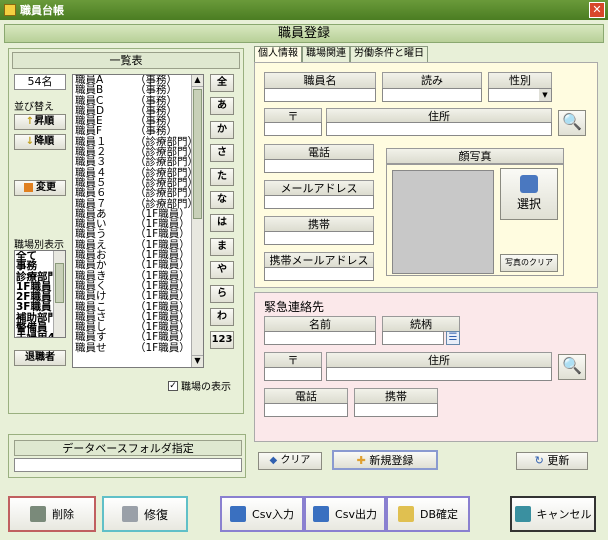  I want to click on new-icon: ✚, so click(361, 460).